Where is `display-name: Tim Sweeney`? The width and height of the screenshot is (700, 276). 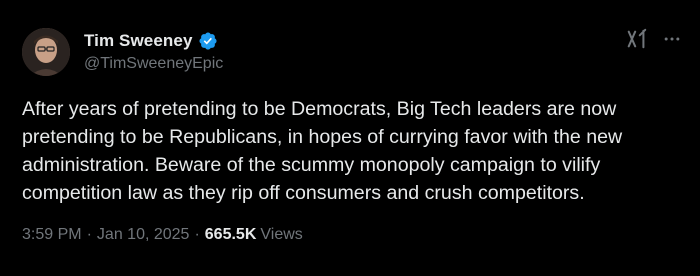
display-name: Tim Sweeney is located at coordinates (138, 41).